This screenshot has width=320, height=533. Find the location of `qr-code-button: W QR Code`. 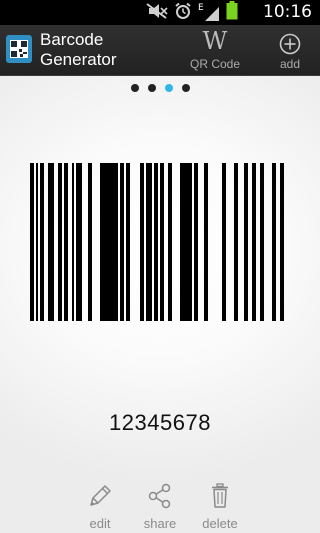

qr-code-button: W QR Code is located at coordinates (215, 50).